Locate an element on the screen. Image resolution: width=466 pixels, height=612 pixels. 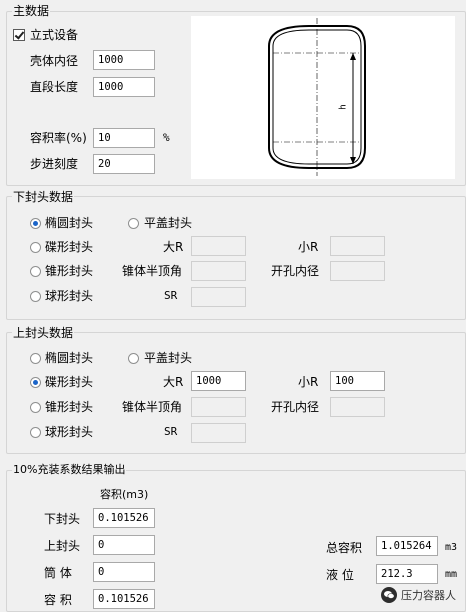
lower-spherical-radio is located at coordinates (35, 296).